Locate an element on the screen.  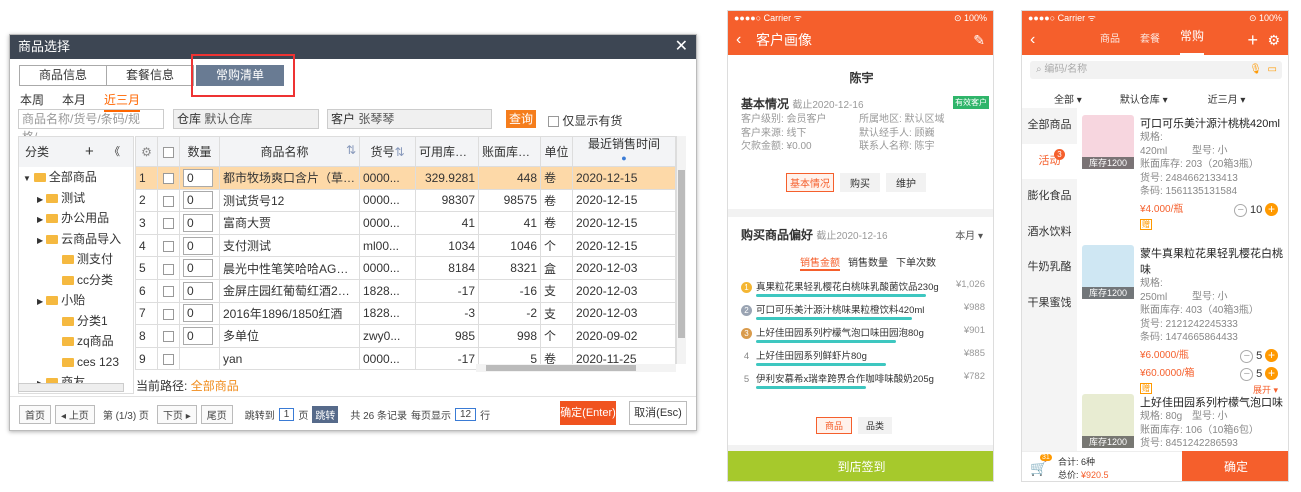
action-basic-info: 基本情况 is located at coordinates (810, 182).